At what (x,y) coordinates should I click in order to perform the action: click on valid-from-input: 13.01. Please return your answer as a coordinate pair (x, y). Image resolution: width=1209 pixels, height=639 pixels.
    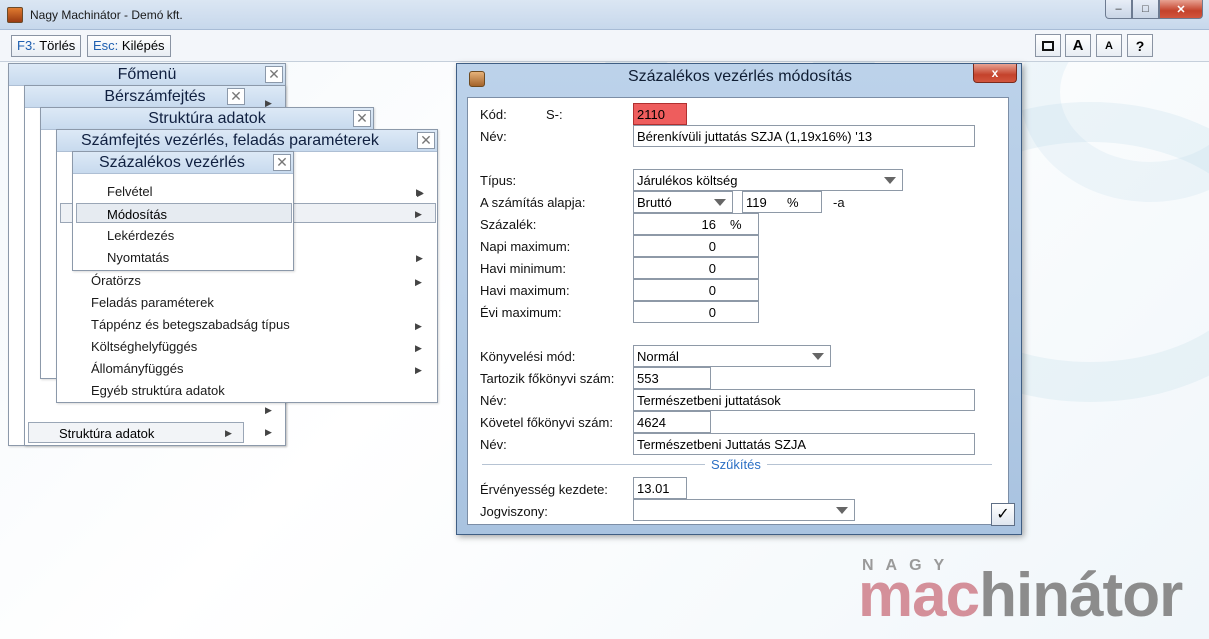
    Looking at the image, I should click on (660, 488).